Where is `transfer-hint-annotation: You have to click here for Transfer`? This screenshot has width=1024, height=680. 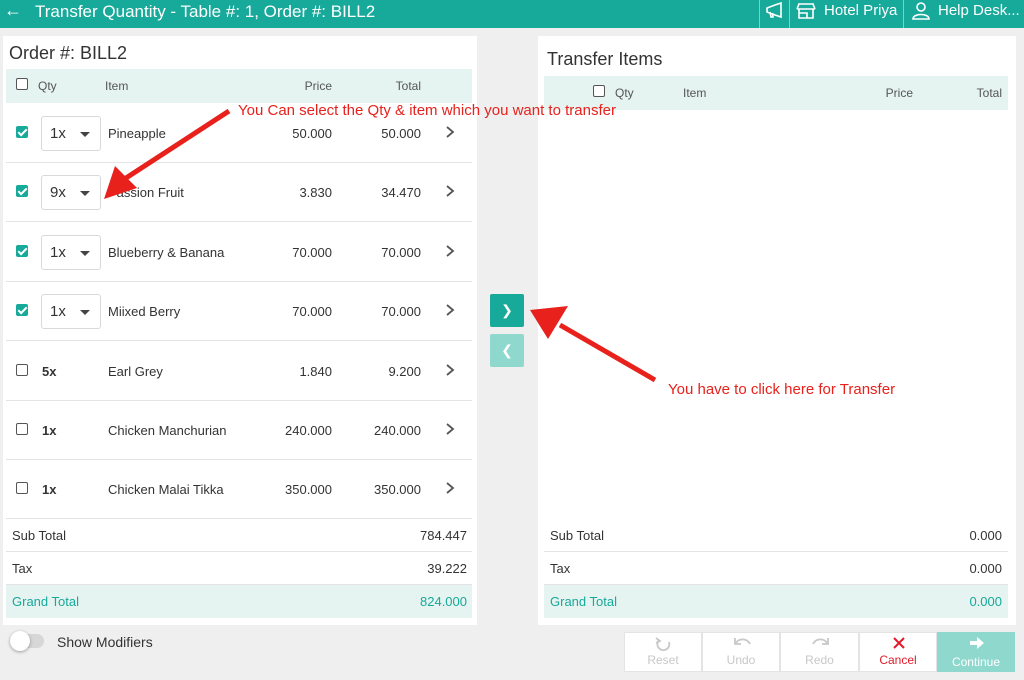 transfer-hint-annotation: You have to click here for Transfer is located at coordinates (782, 389).